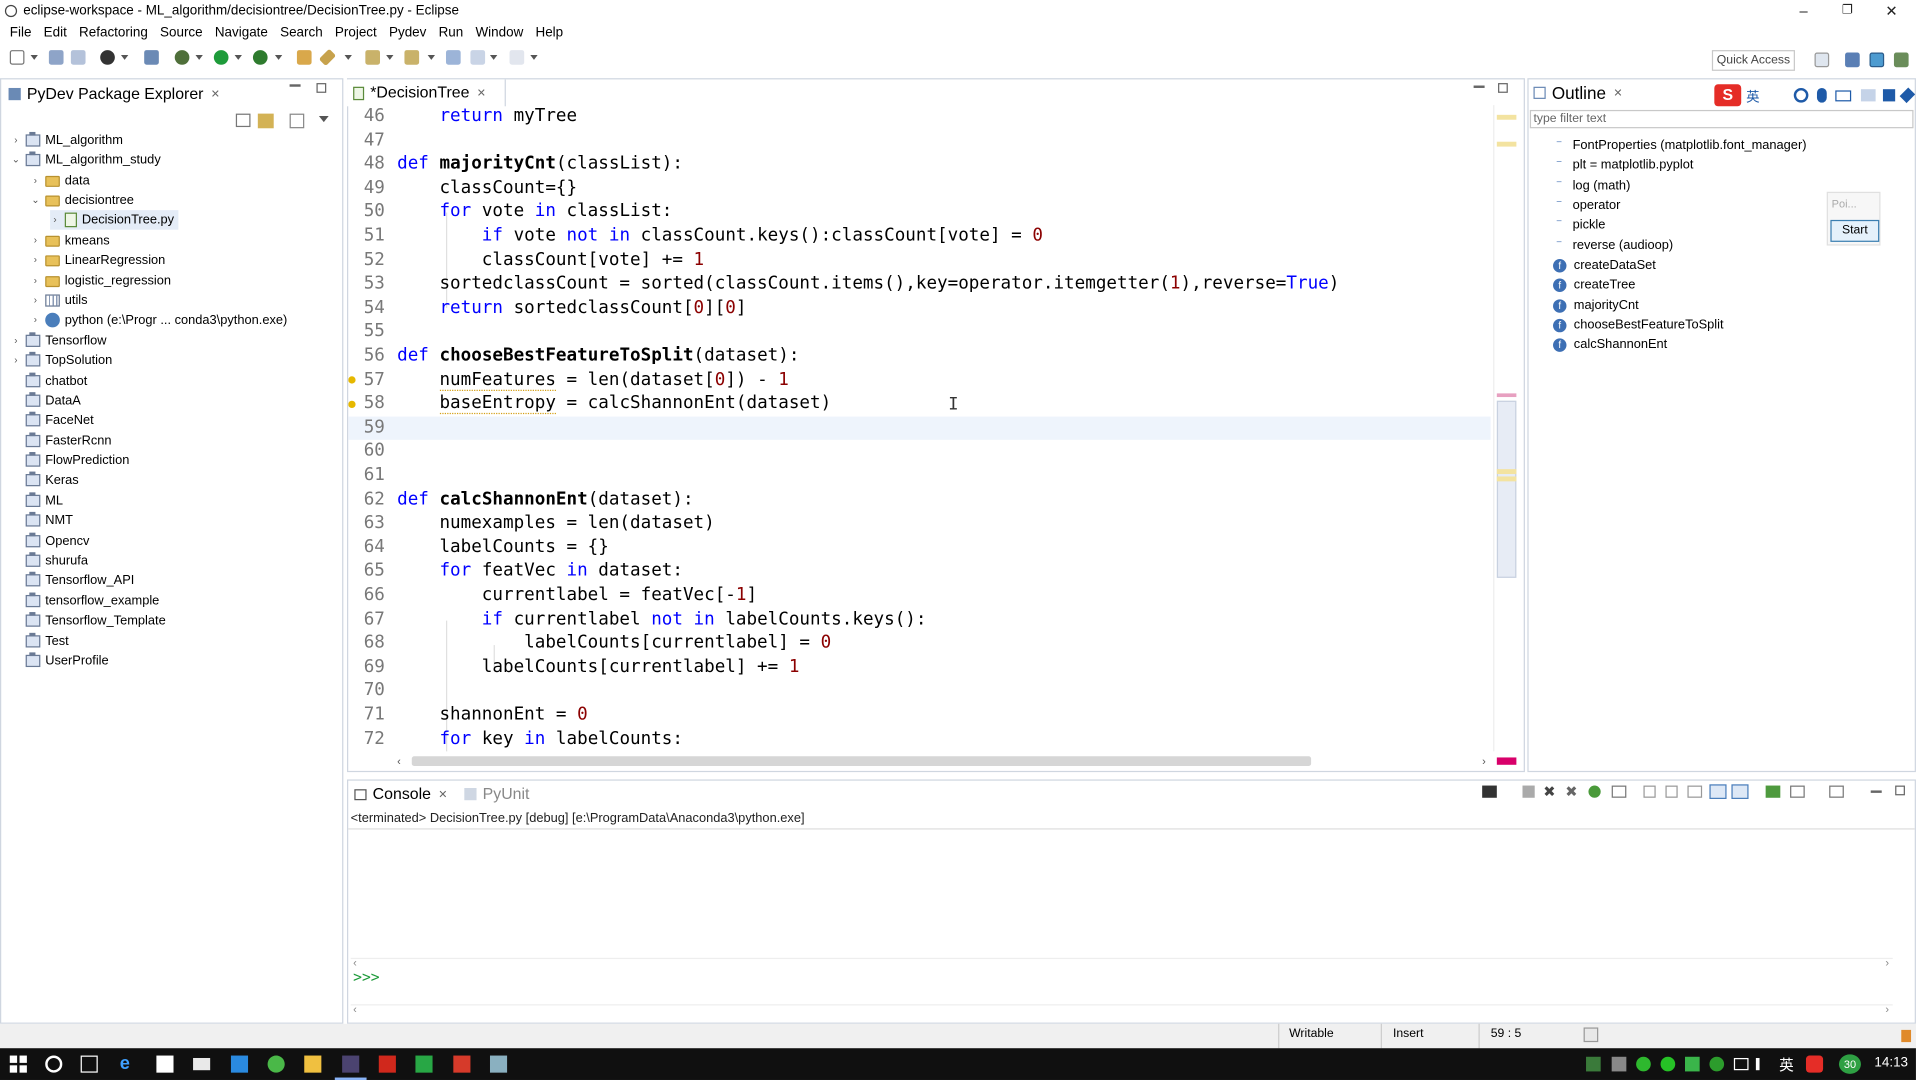  I want to click on forward-icon, so click(517, 57).